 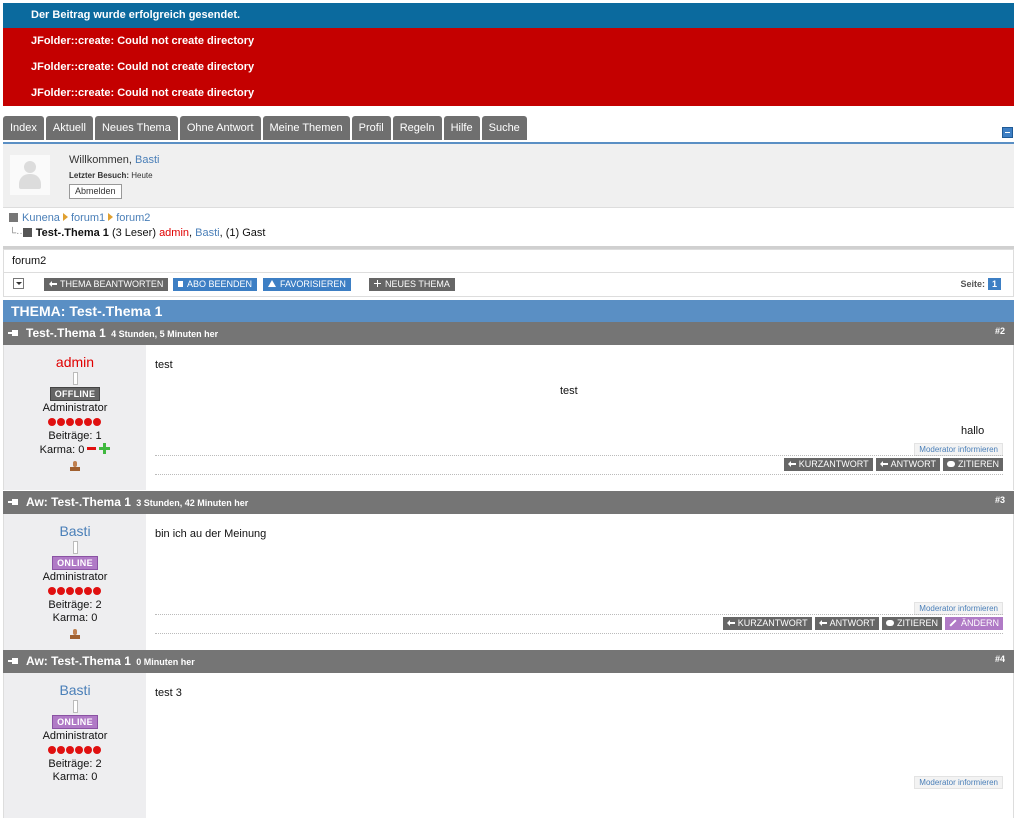 I want to click on breadcrumb-item-forum1: forum1, so click(x=88, y=218).